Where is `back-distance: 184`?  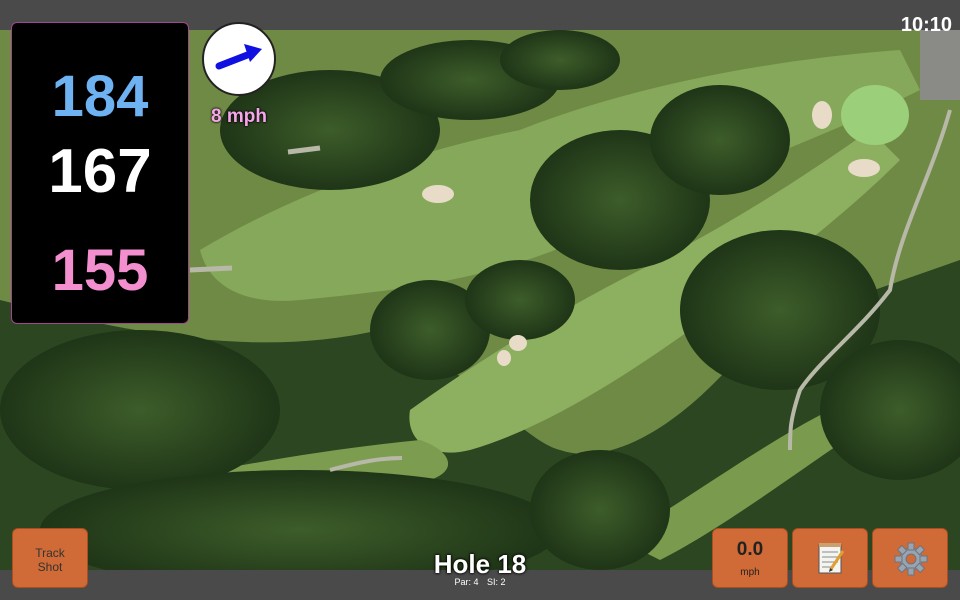 back-distance: 184 is located at coordinates (100, 96).